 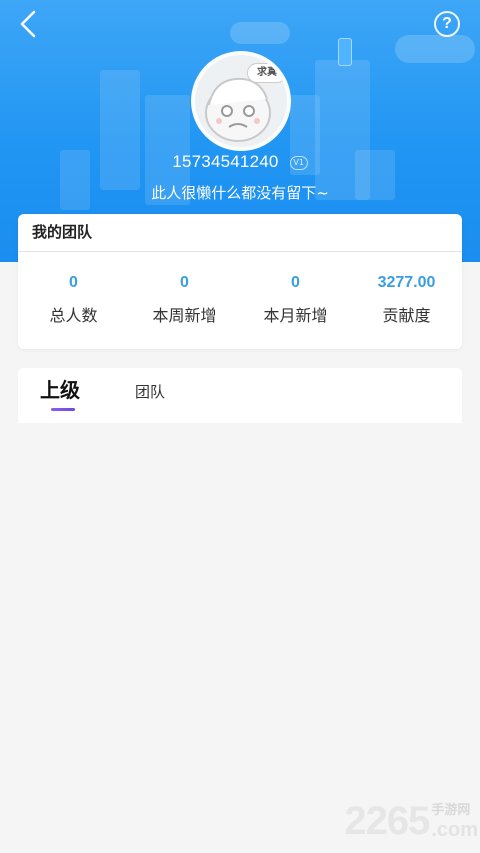 What do you see at coordinates (298, 163) in the screenshot?
I see `vip-level-badge: V1` at bounding box center [298, 163].